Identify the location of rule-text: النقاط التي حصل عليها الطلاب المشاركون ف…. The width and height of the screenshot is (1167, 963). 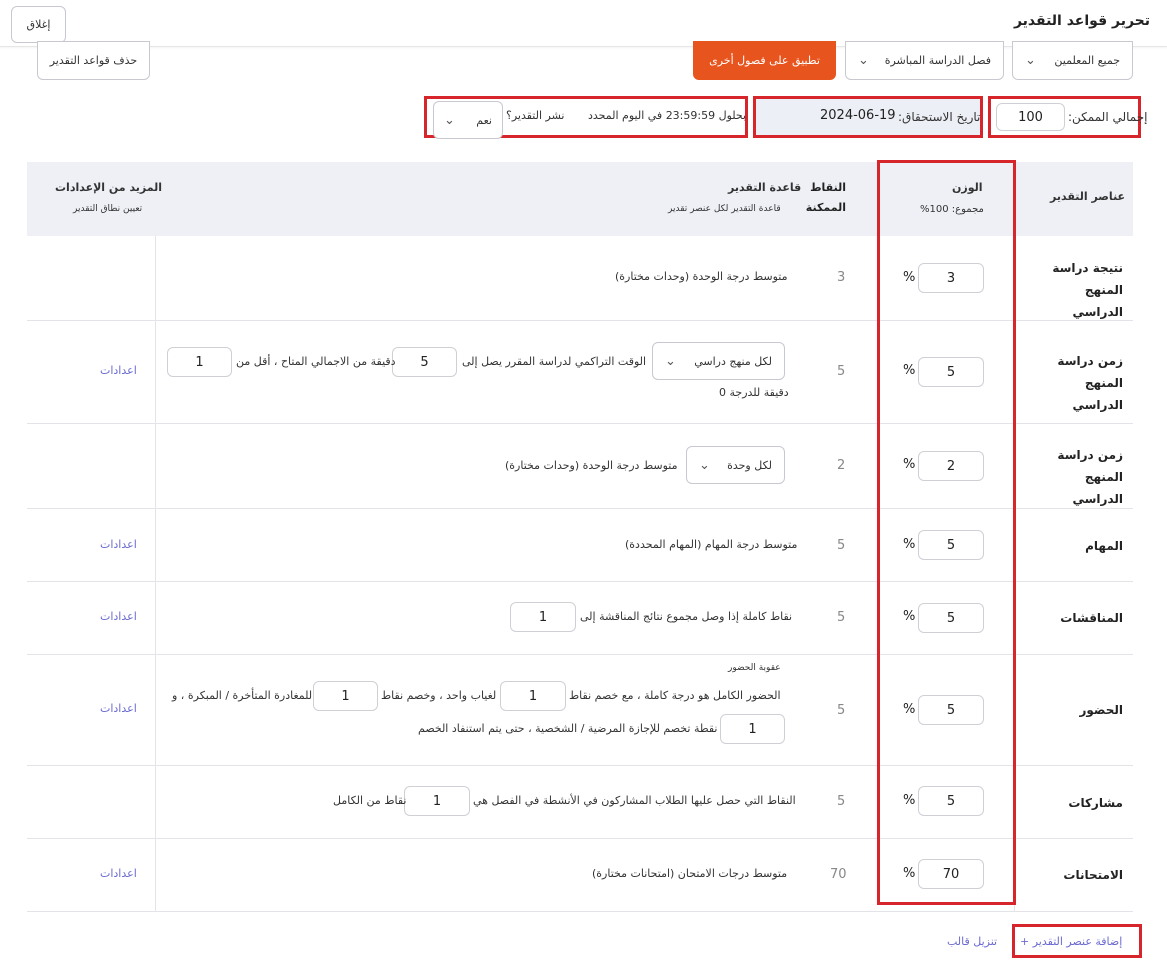
(634, 800).